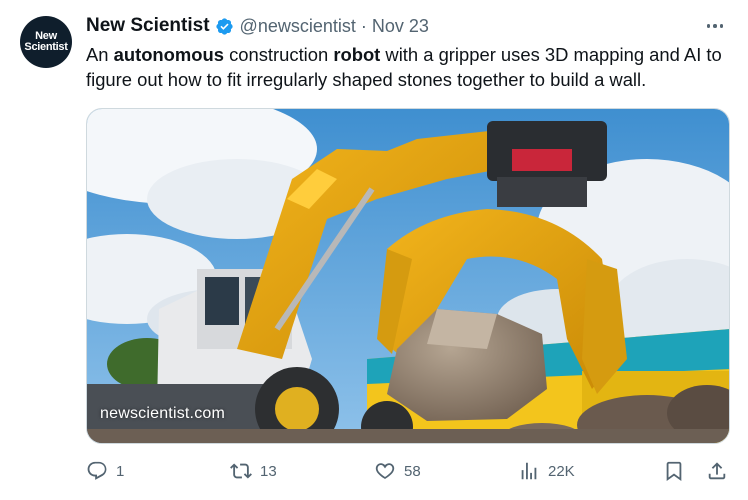 The image size is (748, 500). Describe the element at coordinates (529, 471) in the screenshot. I see `views-icon` at that location.